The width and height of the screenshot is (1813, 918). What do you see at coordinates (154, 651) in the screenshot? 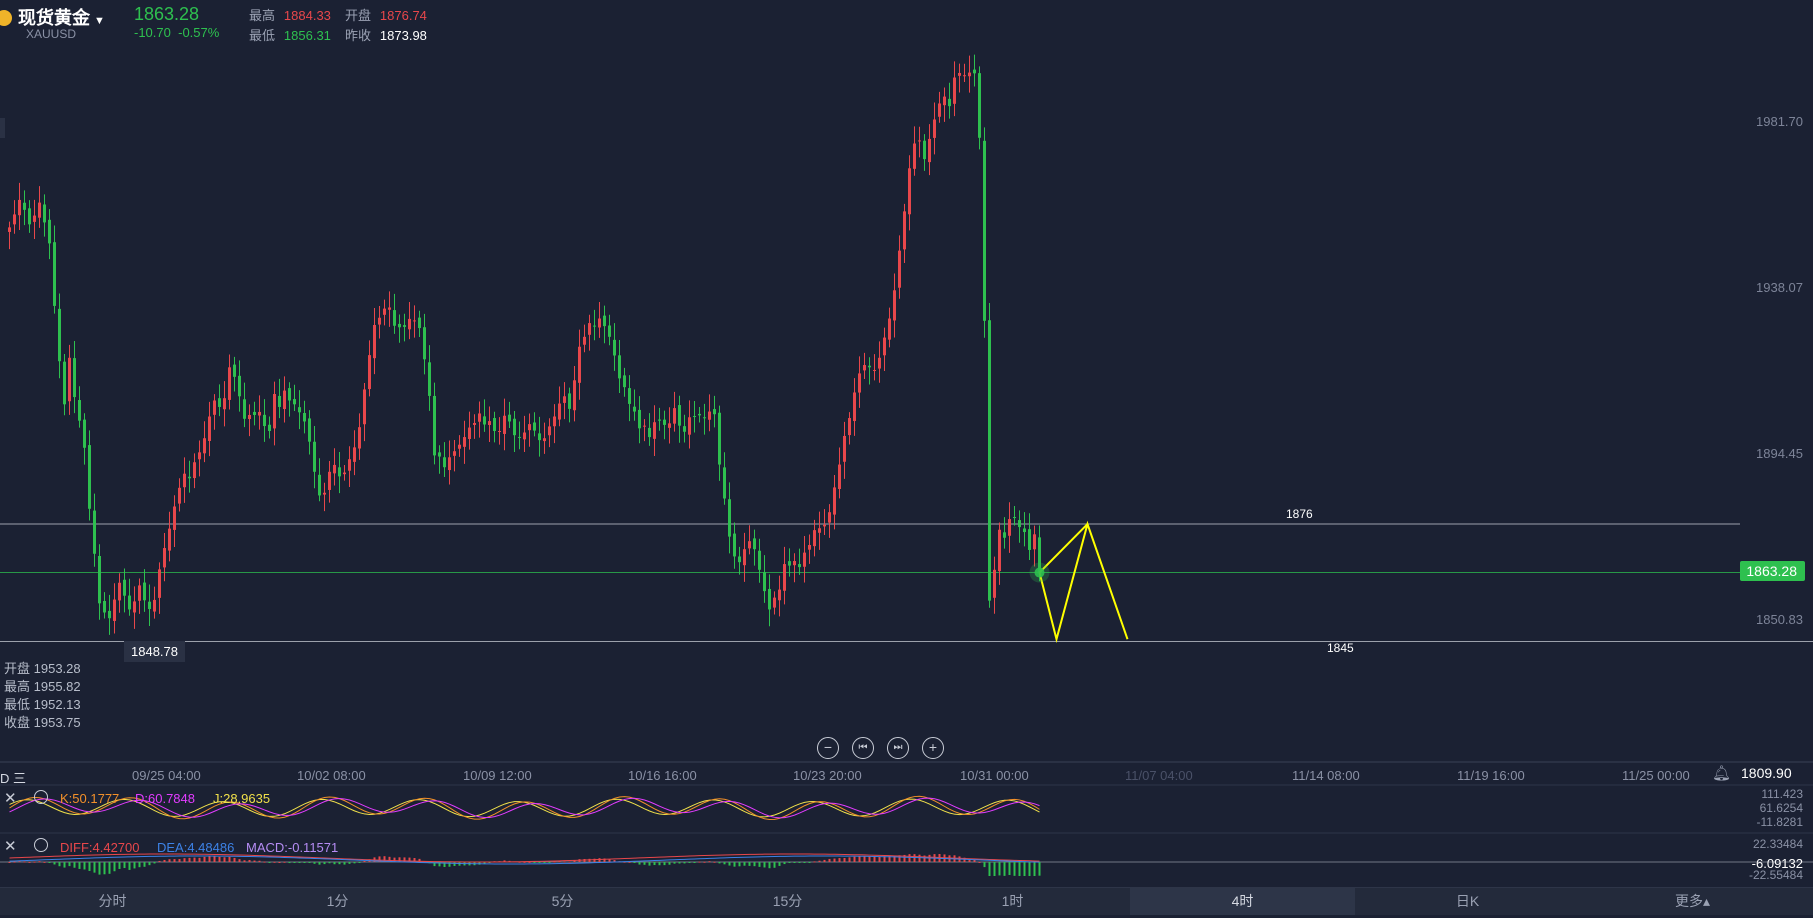
I see `period-low-marker: 1848.78` at bounding box center [154, 651].